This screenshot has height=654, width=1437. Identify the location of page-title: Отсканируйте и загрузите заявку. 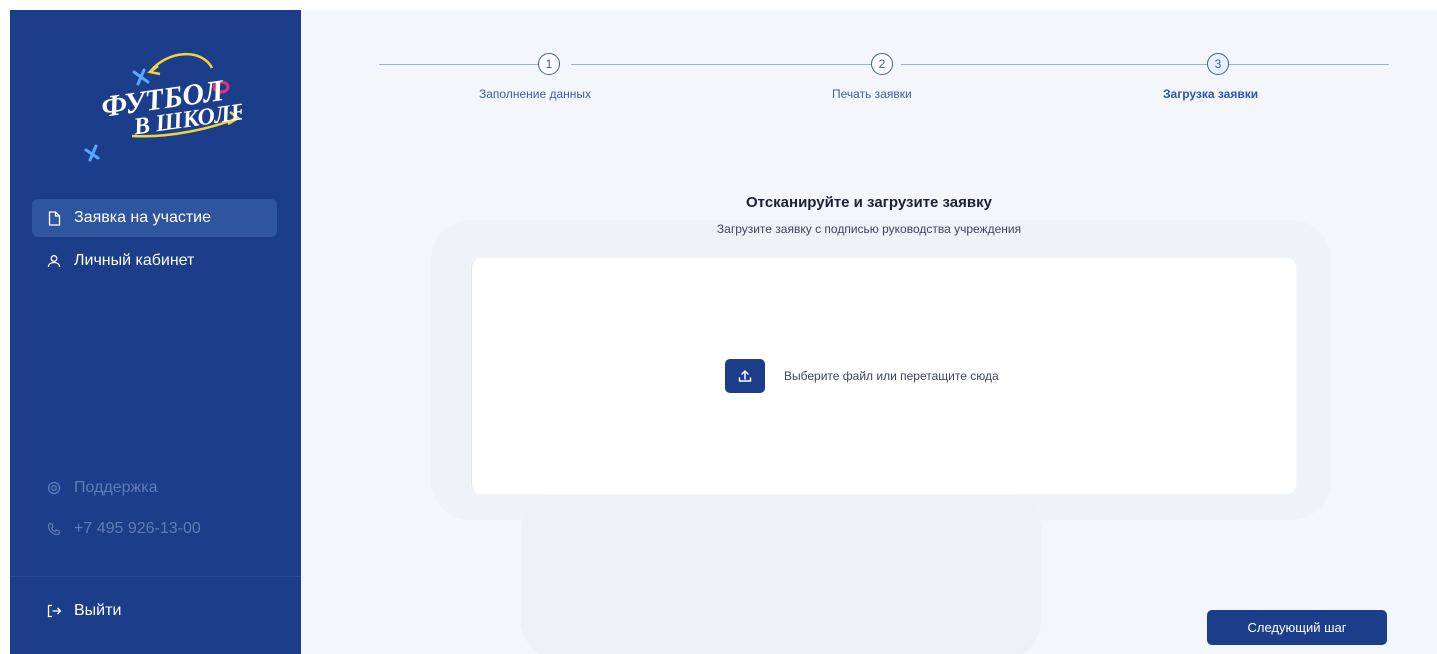
(869, 202).